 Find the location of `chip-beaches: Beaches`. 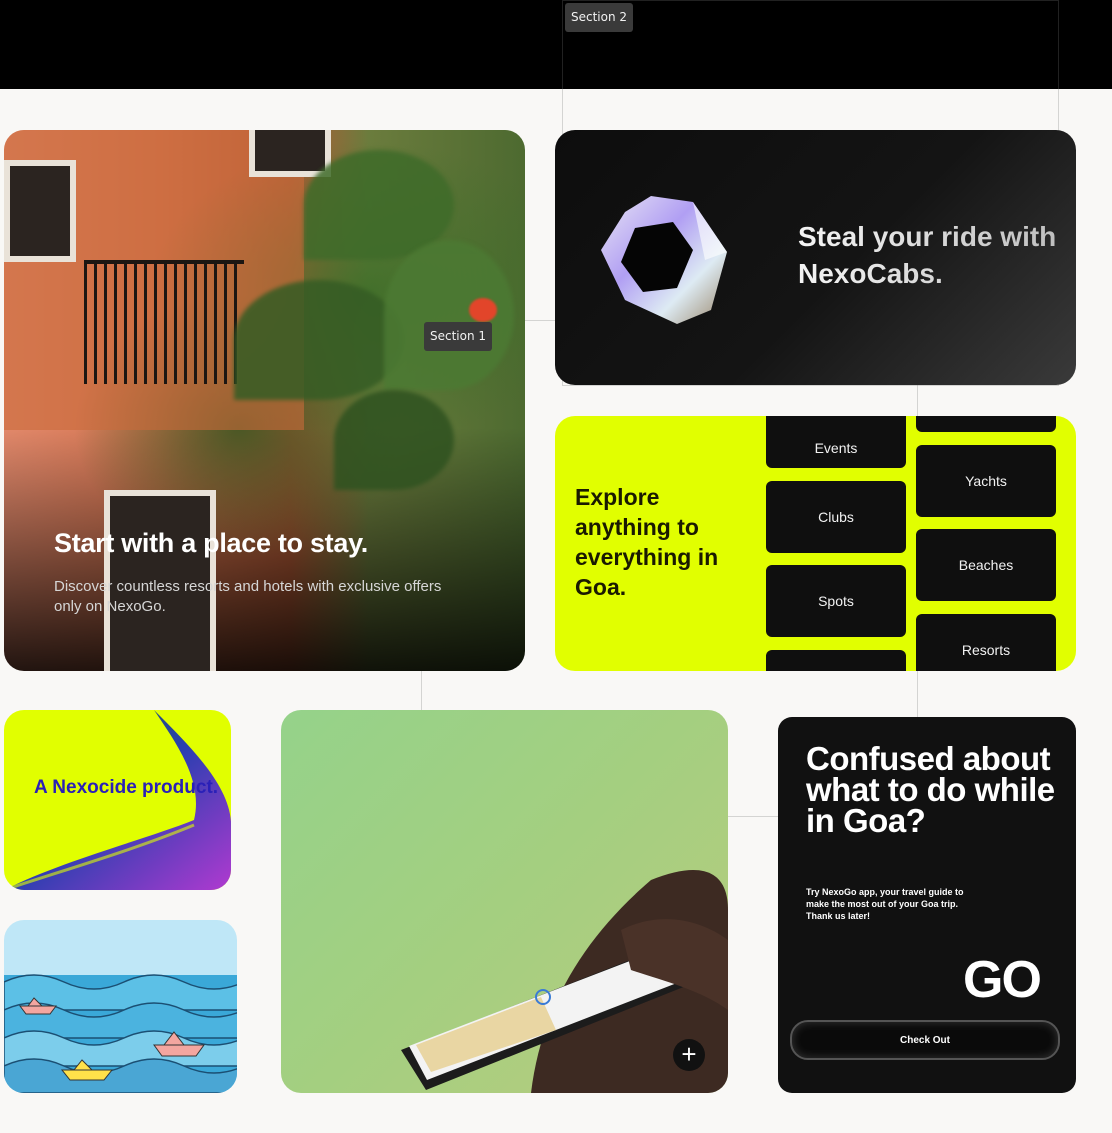

chip-beaches: Beaches is located at coordinates (986, 565).